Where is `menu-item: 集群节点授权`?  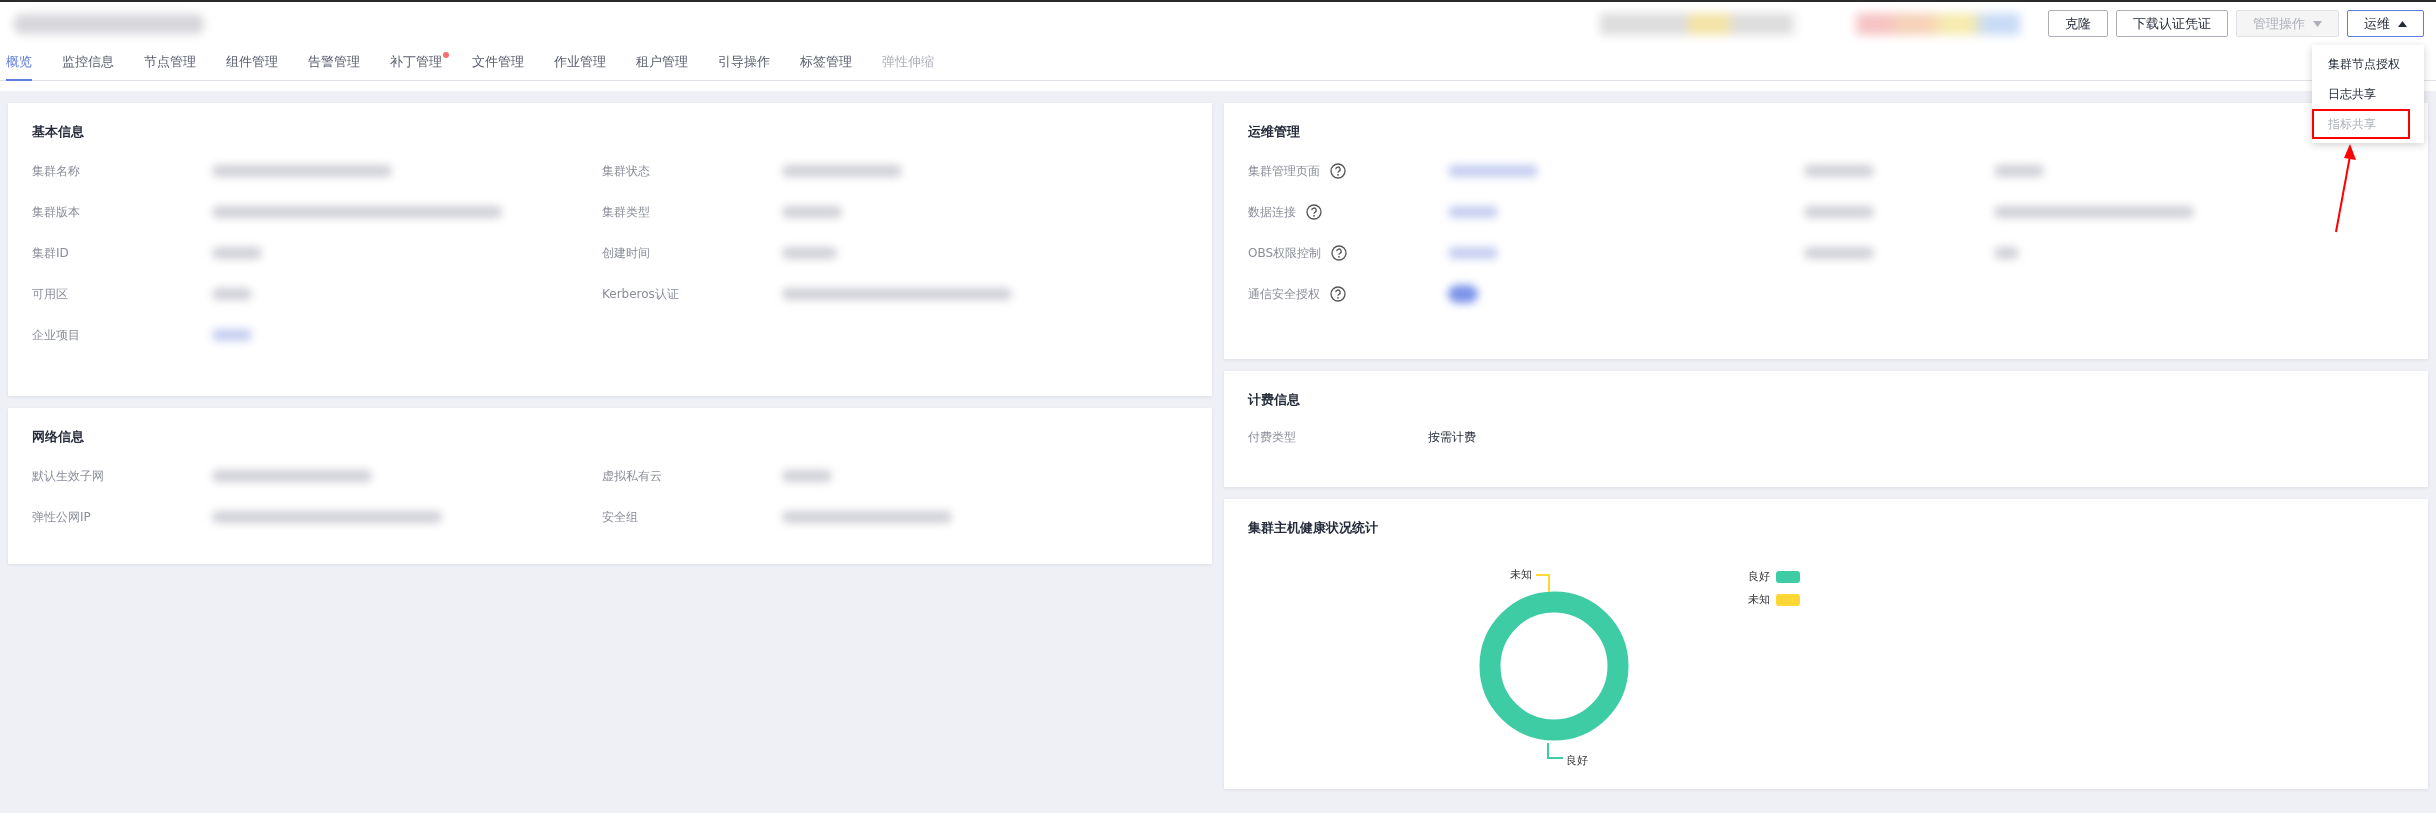
menu-item: 集群节点授权 is located at coordinates (2368, 64).